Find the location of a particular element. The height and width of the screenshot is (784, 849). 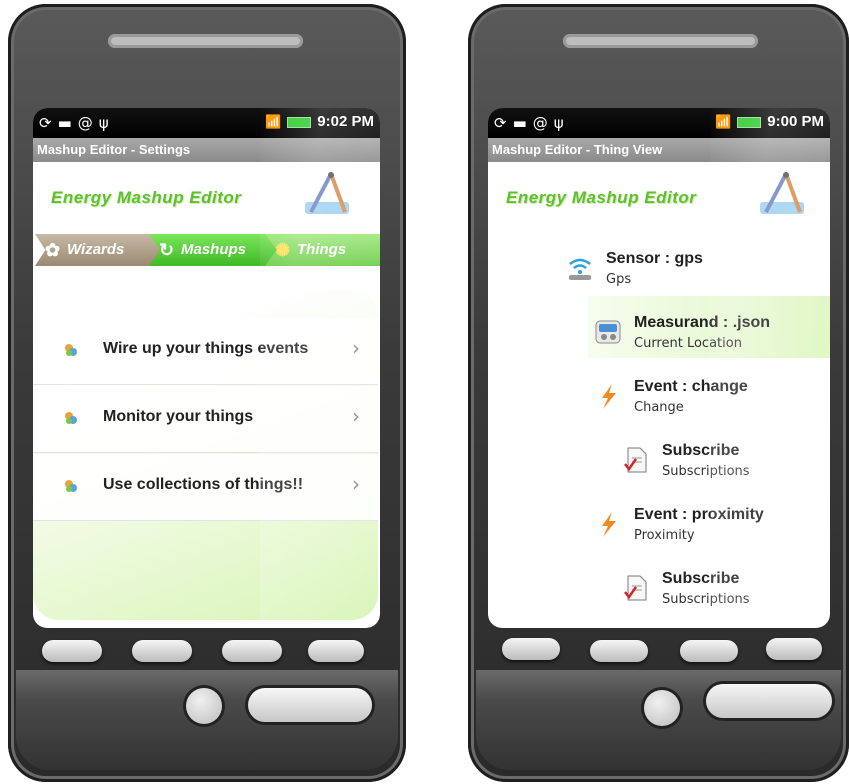

menu-item-monitor: Monitor your things › is located at coordinates (205, 419).